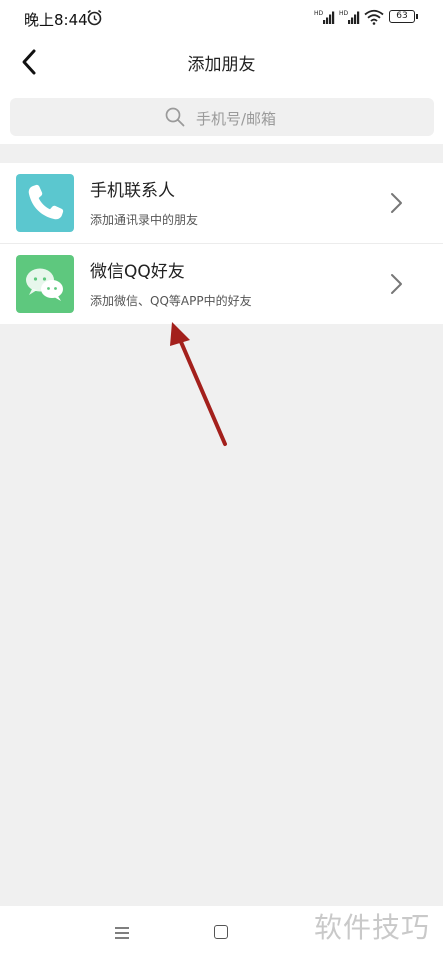 This screenshot has height=960, width=443. I want to click on search-area: 手机号/邮箱, so click(221, 117).